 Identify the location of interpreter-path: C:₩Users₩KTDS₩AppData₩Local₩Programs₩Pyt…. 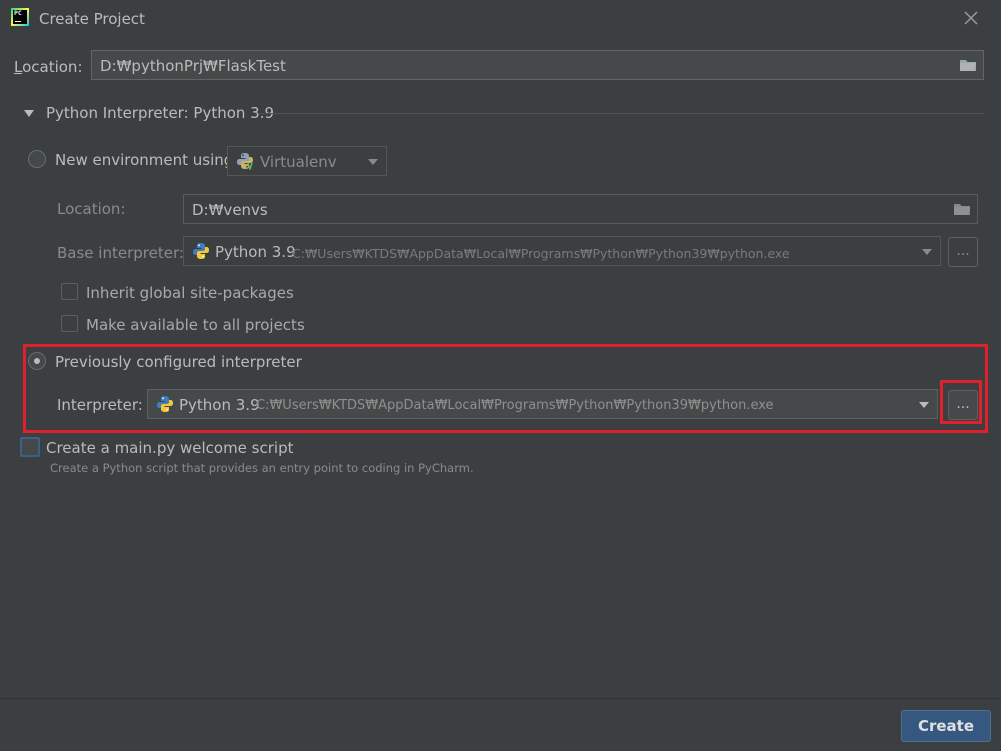
(515, 405).